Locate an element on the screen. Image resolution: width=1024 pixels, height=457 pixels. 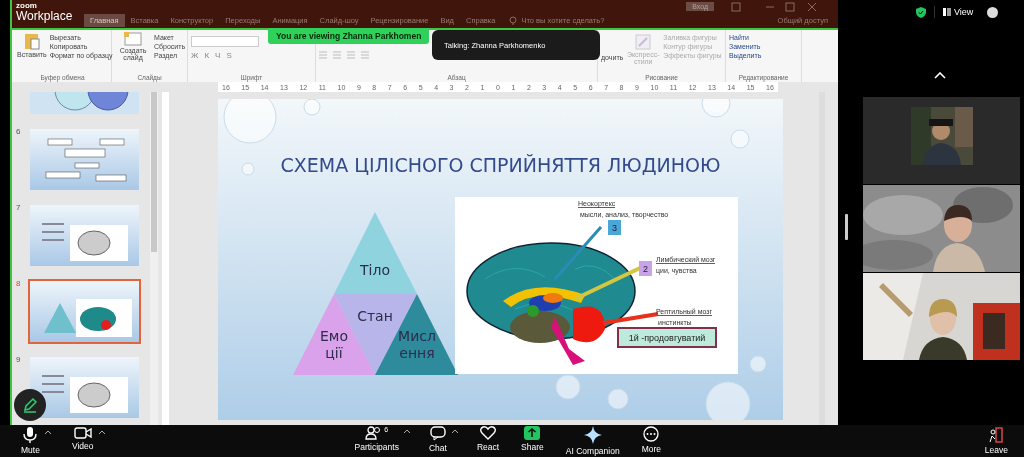
avatar is located at coordinates (993, 12).